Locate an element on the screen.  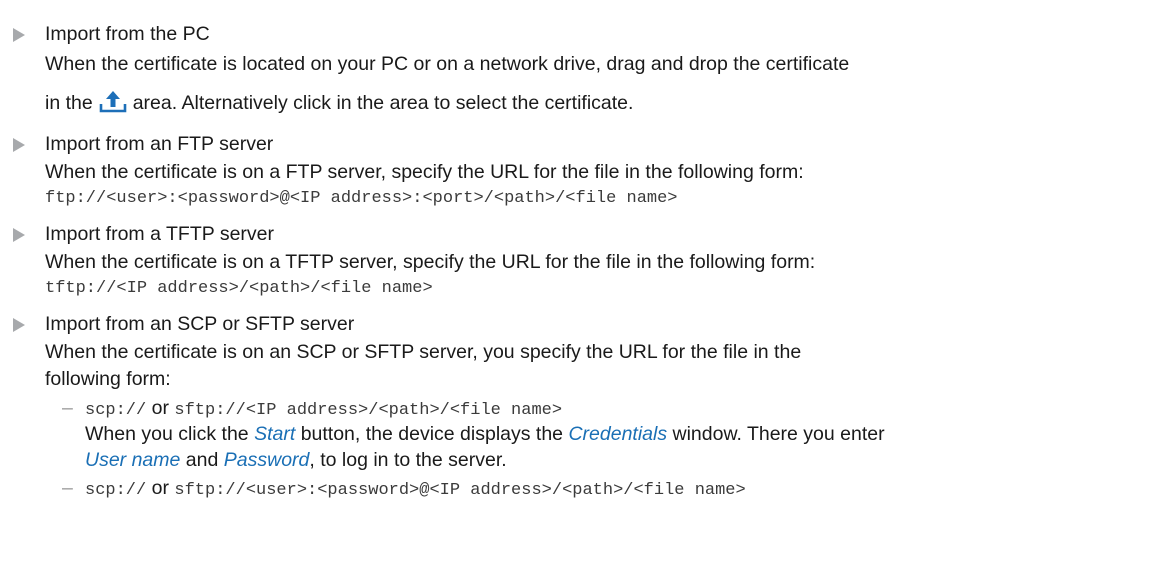
item-heading: Import from an SCP or SFTP server is located at coordinates (200, 324).